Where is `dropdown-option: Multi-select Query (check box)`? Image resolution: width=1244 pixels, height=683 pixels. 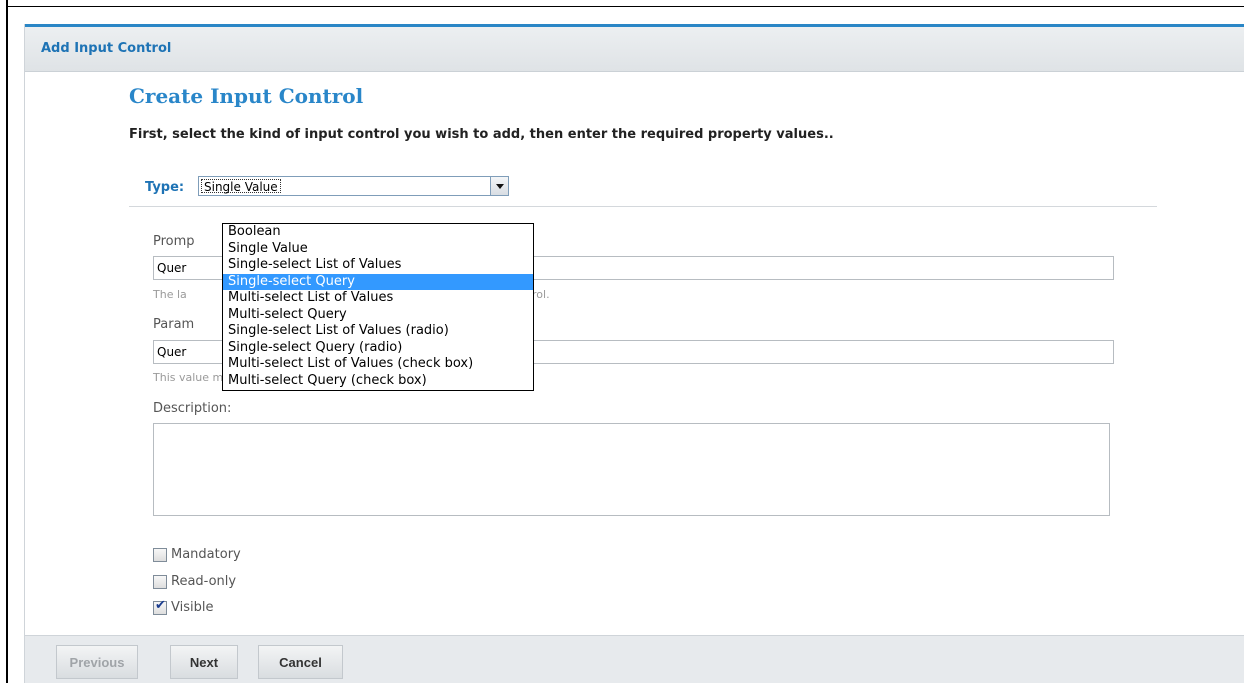
dropdown-option: Multi-select Query (check box) is located at coordinates (378, 381).